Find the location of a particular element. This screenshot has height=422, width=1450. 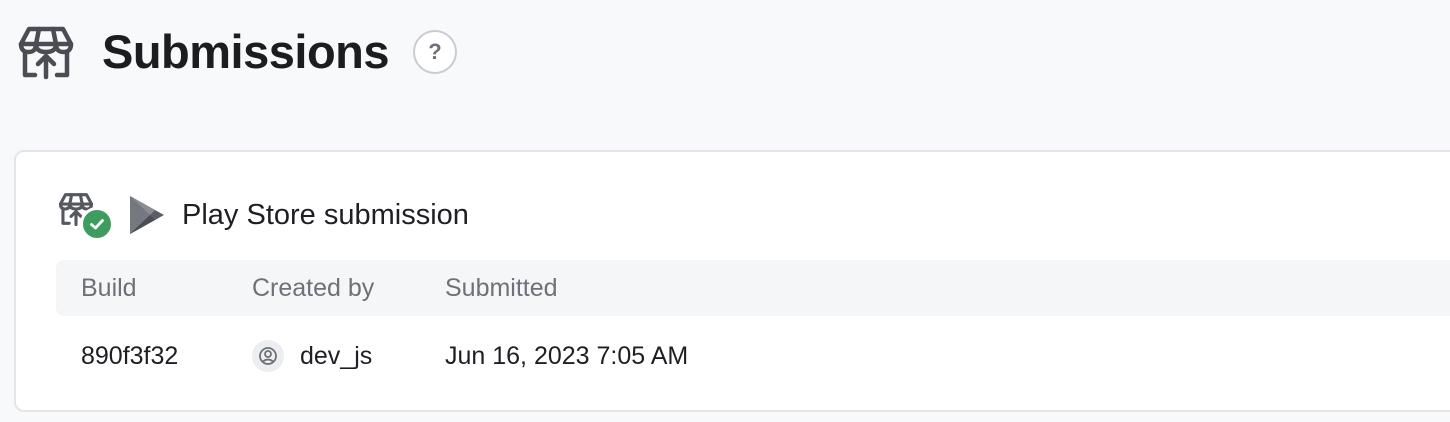

submission-status-icon is located at coordinates (87, 215).